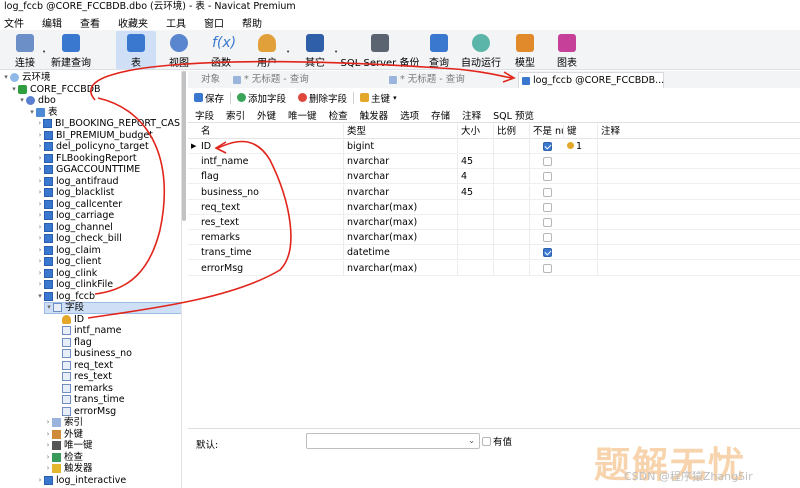 This screenshot has height=488, width=800. Describe the element at coordinates (476, 177) in the screenshot. I see `field-size-cell: 4` at that location.